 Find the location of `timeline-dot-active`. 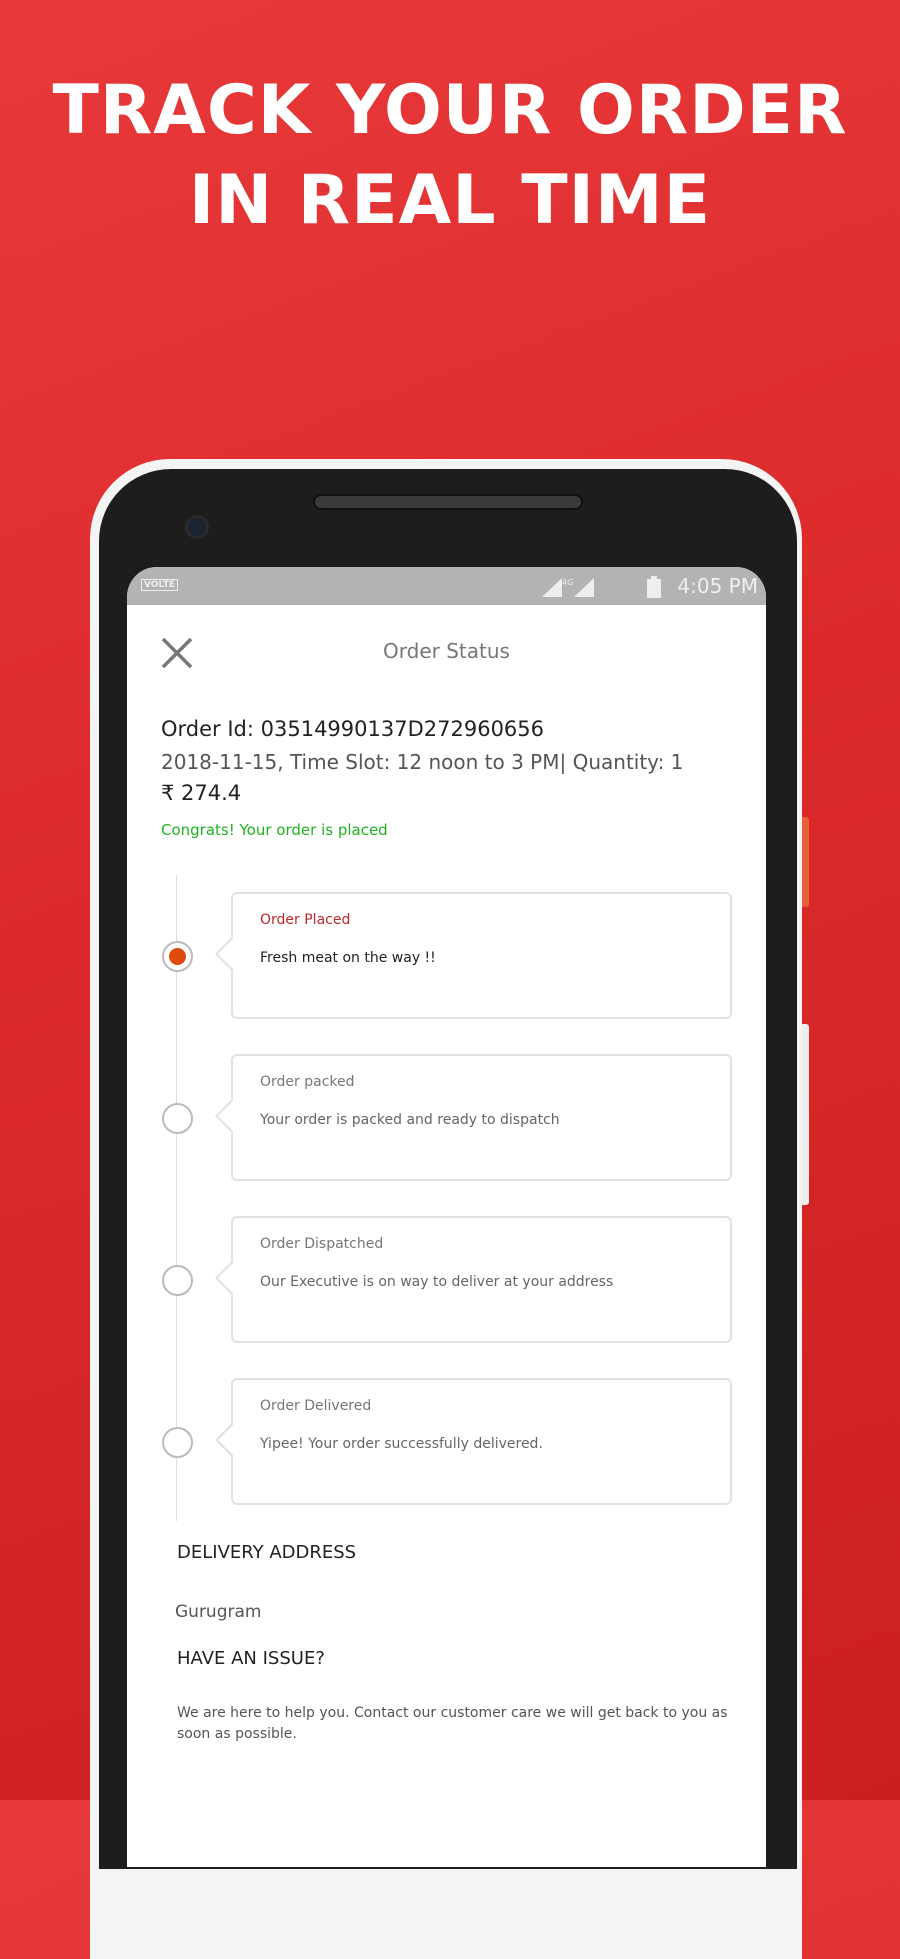

timeline-dot-active is located at coordinates (177, 956).